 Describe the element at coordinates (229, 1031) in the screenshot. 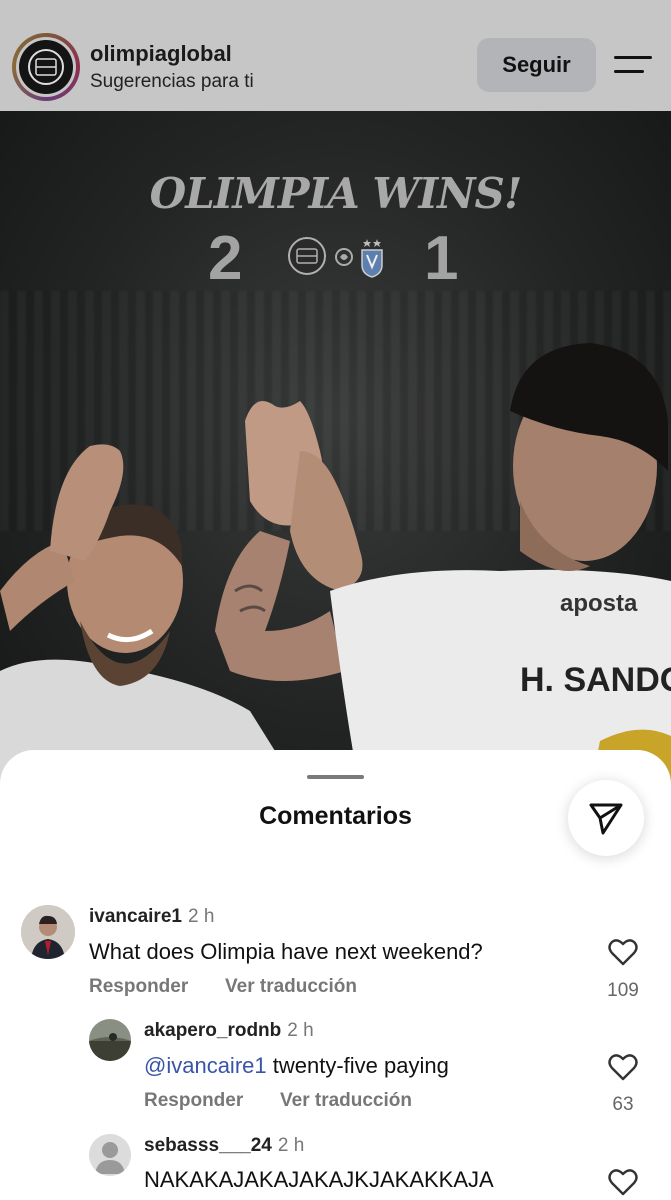

I see `comment-username: akapero_rodnb 2 h` at that location.